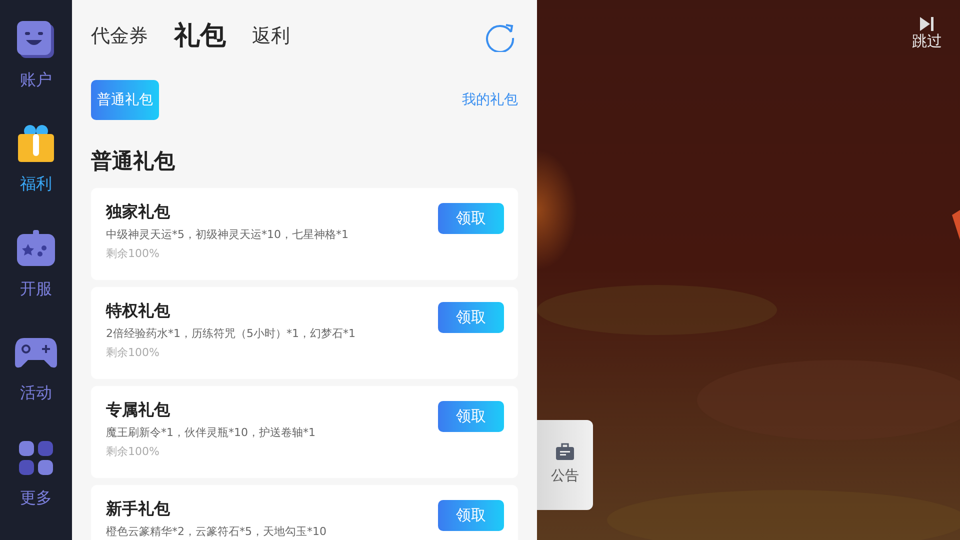  Describe the element at coordinates (138, 211) in the screenshot. I see `gift-name: 独家礼包` at that location.